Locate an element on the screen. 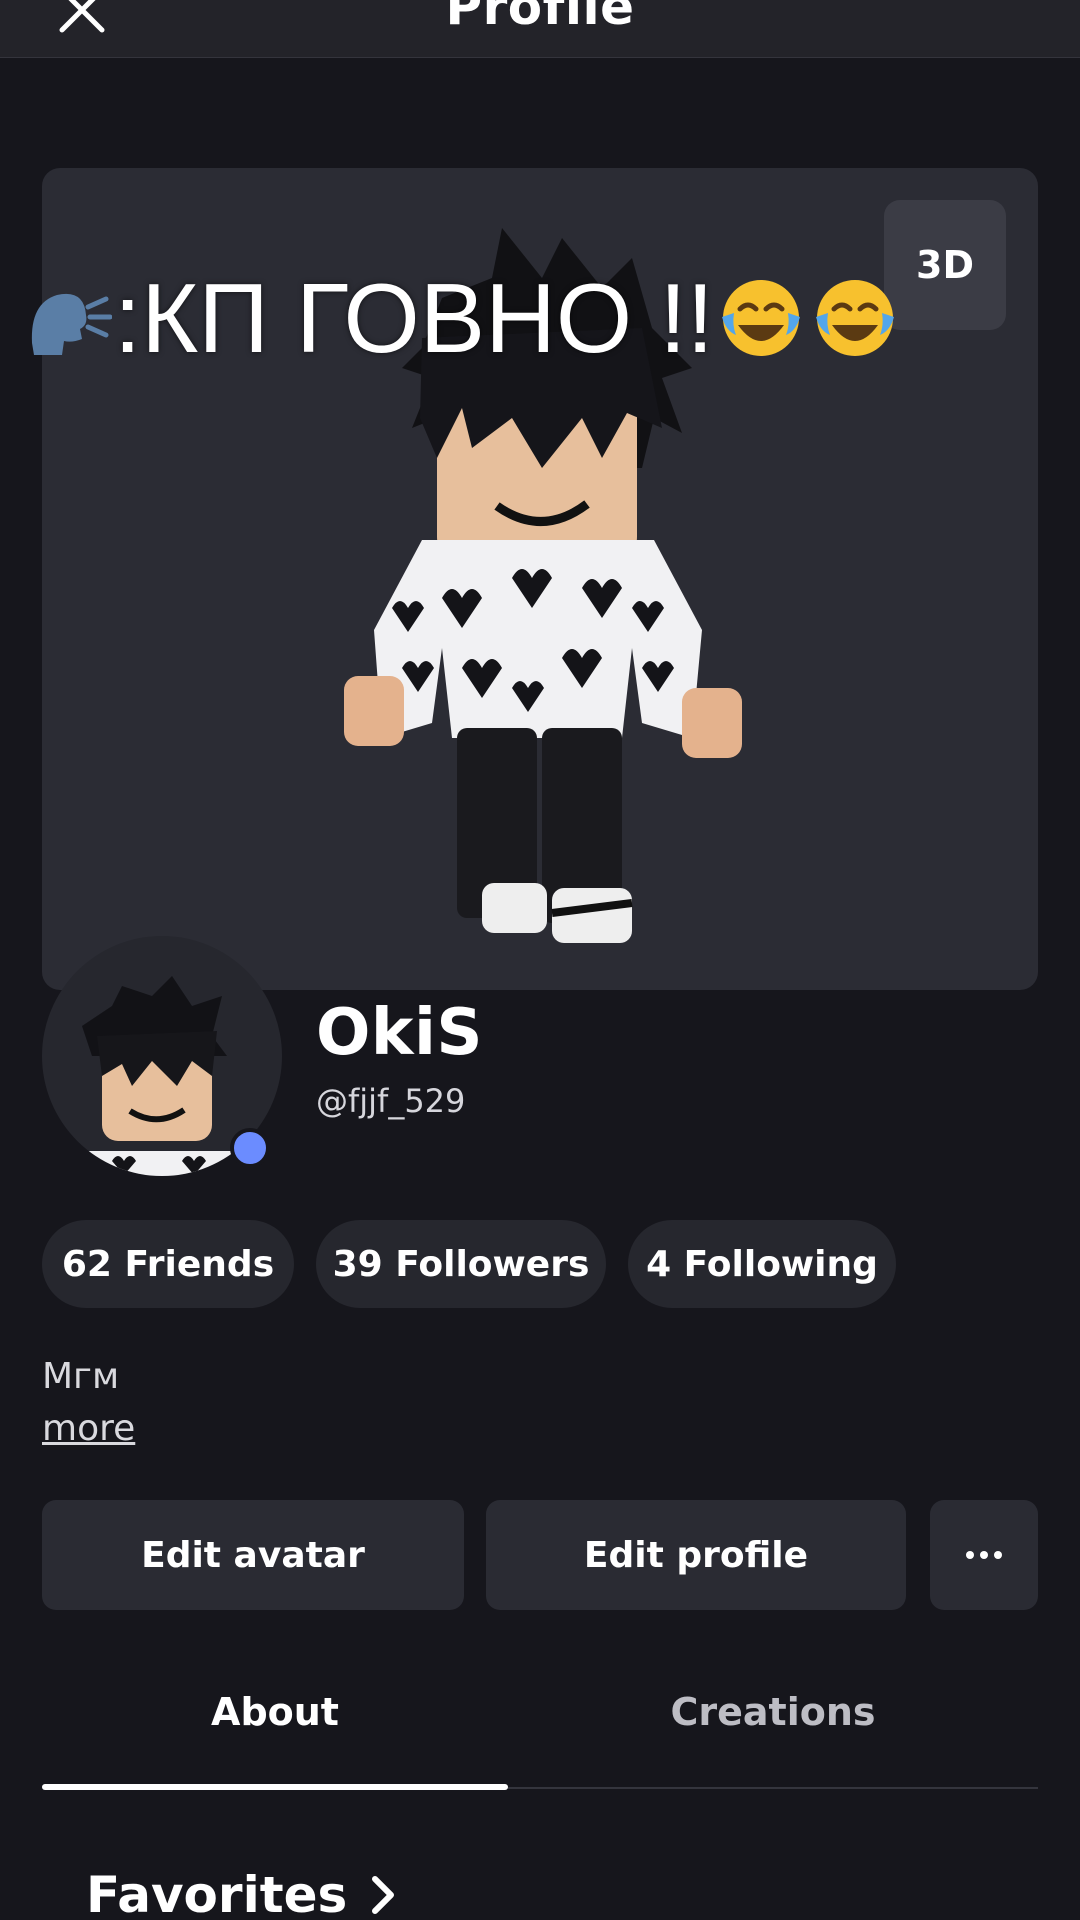 This screenshot has height=1920, width=1080. edit-profile-button: Edit profile is located at coordinates (696, 1555).